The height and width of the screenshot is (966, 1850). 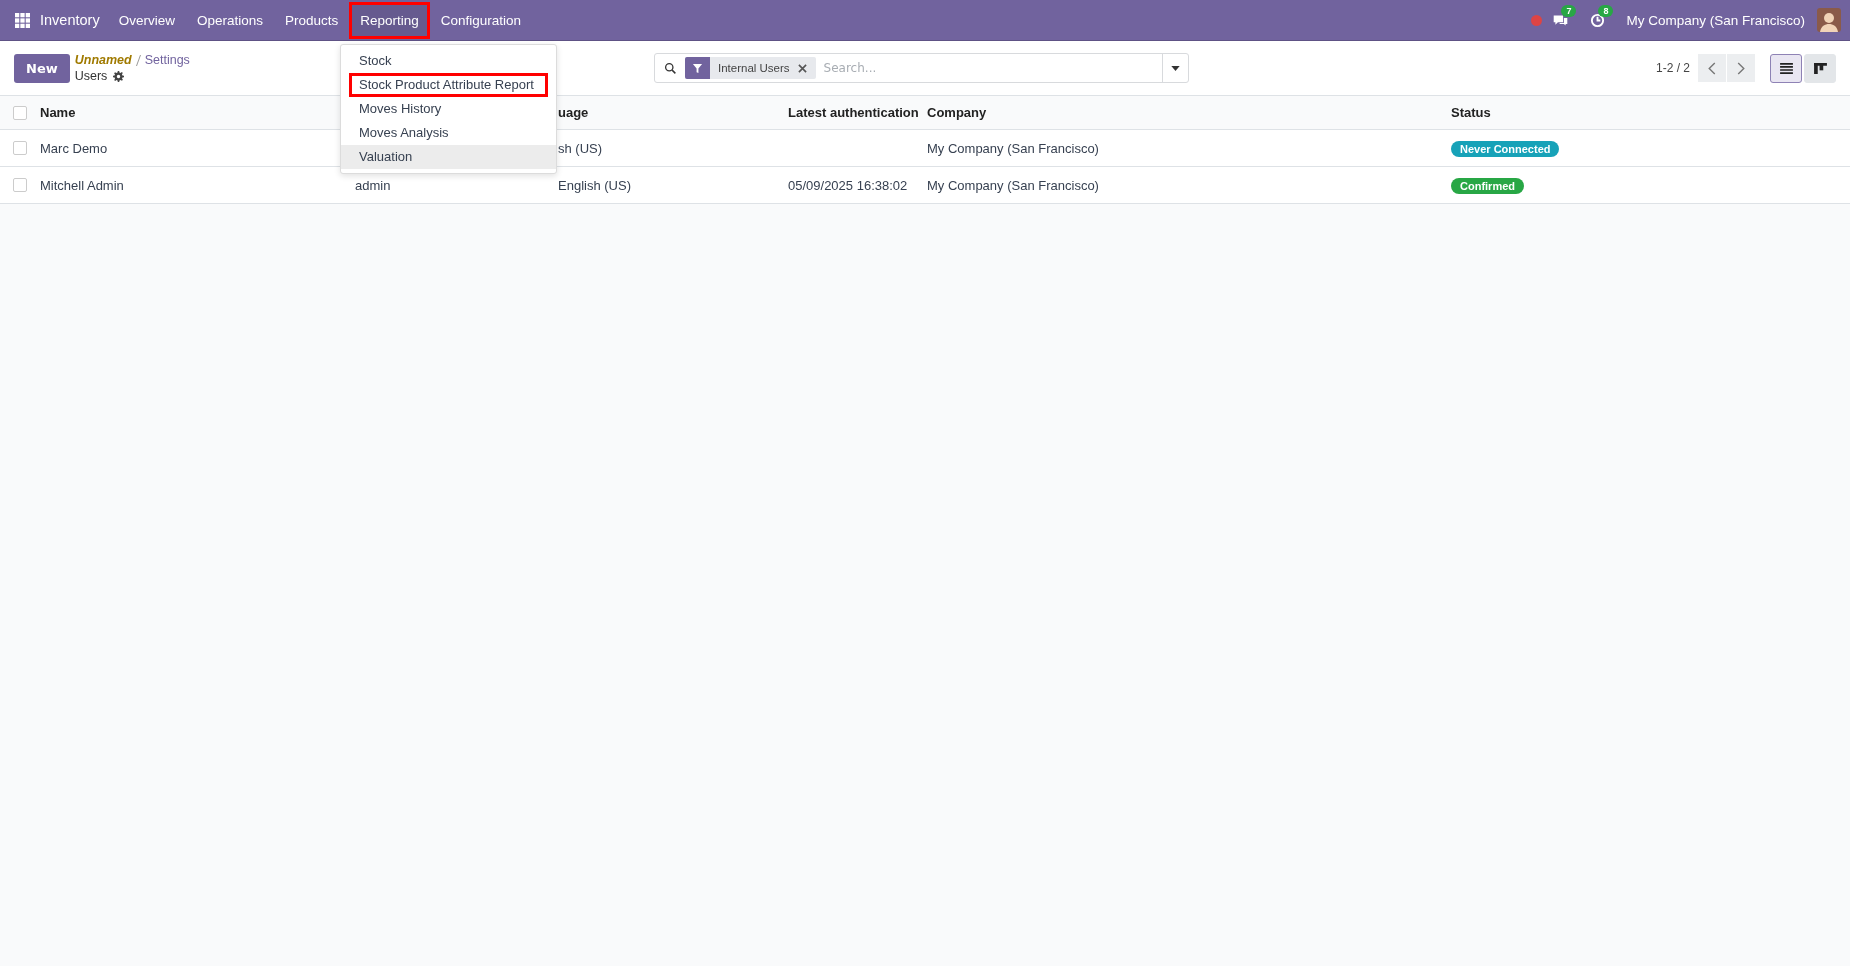 I want to click on dropdown-menu-item: Stock Product Attribute Report, so click(x=448, y=85).